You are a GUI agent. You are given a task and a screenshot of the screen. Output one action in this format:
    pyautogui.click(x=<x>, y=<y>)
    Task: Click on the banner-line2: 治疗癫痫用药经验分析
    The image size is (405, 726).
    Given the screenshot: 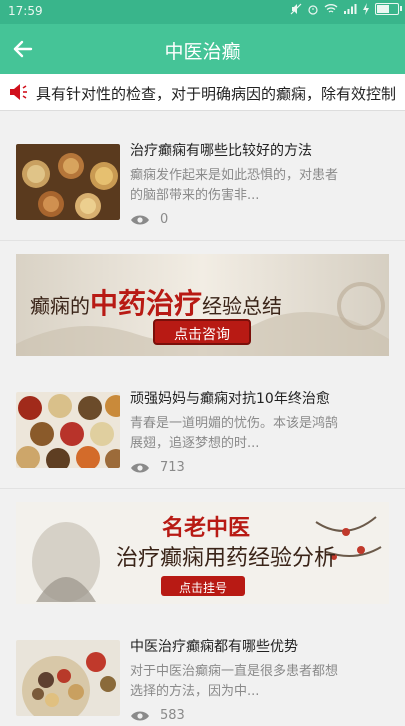 What is the action you would take?
    pyautogui.click(x=225, y=558)
    